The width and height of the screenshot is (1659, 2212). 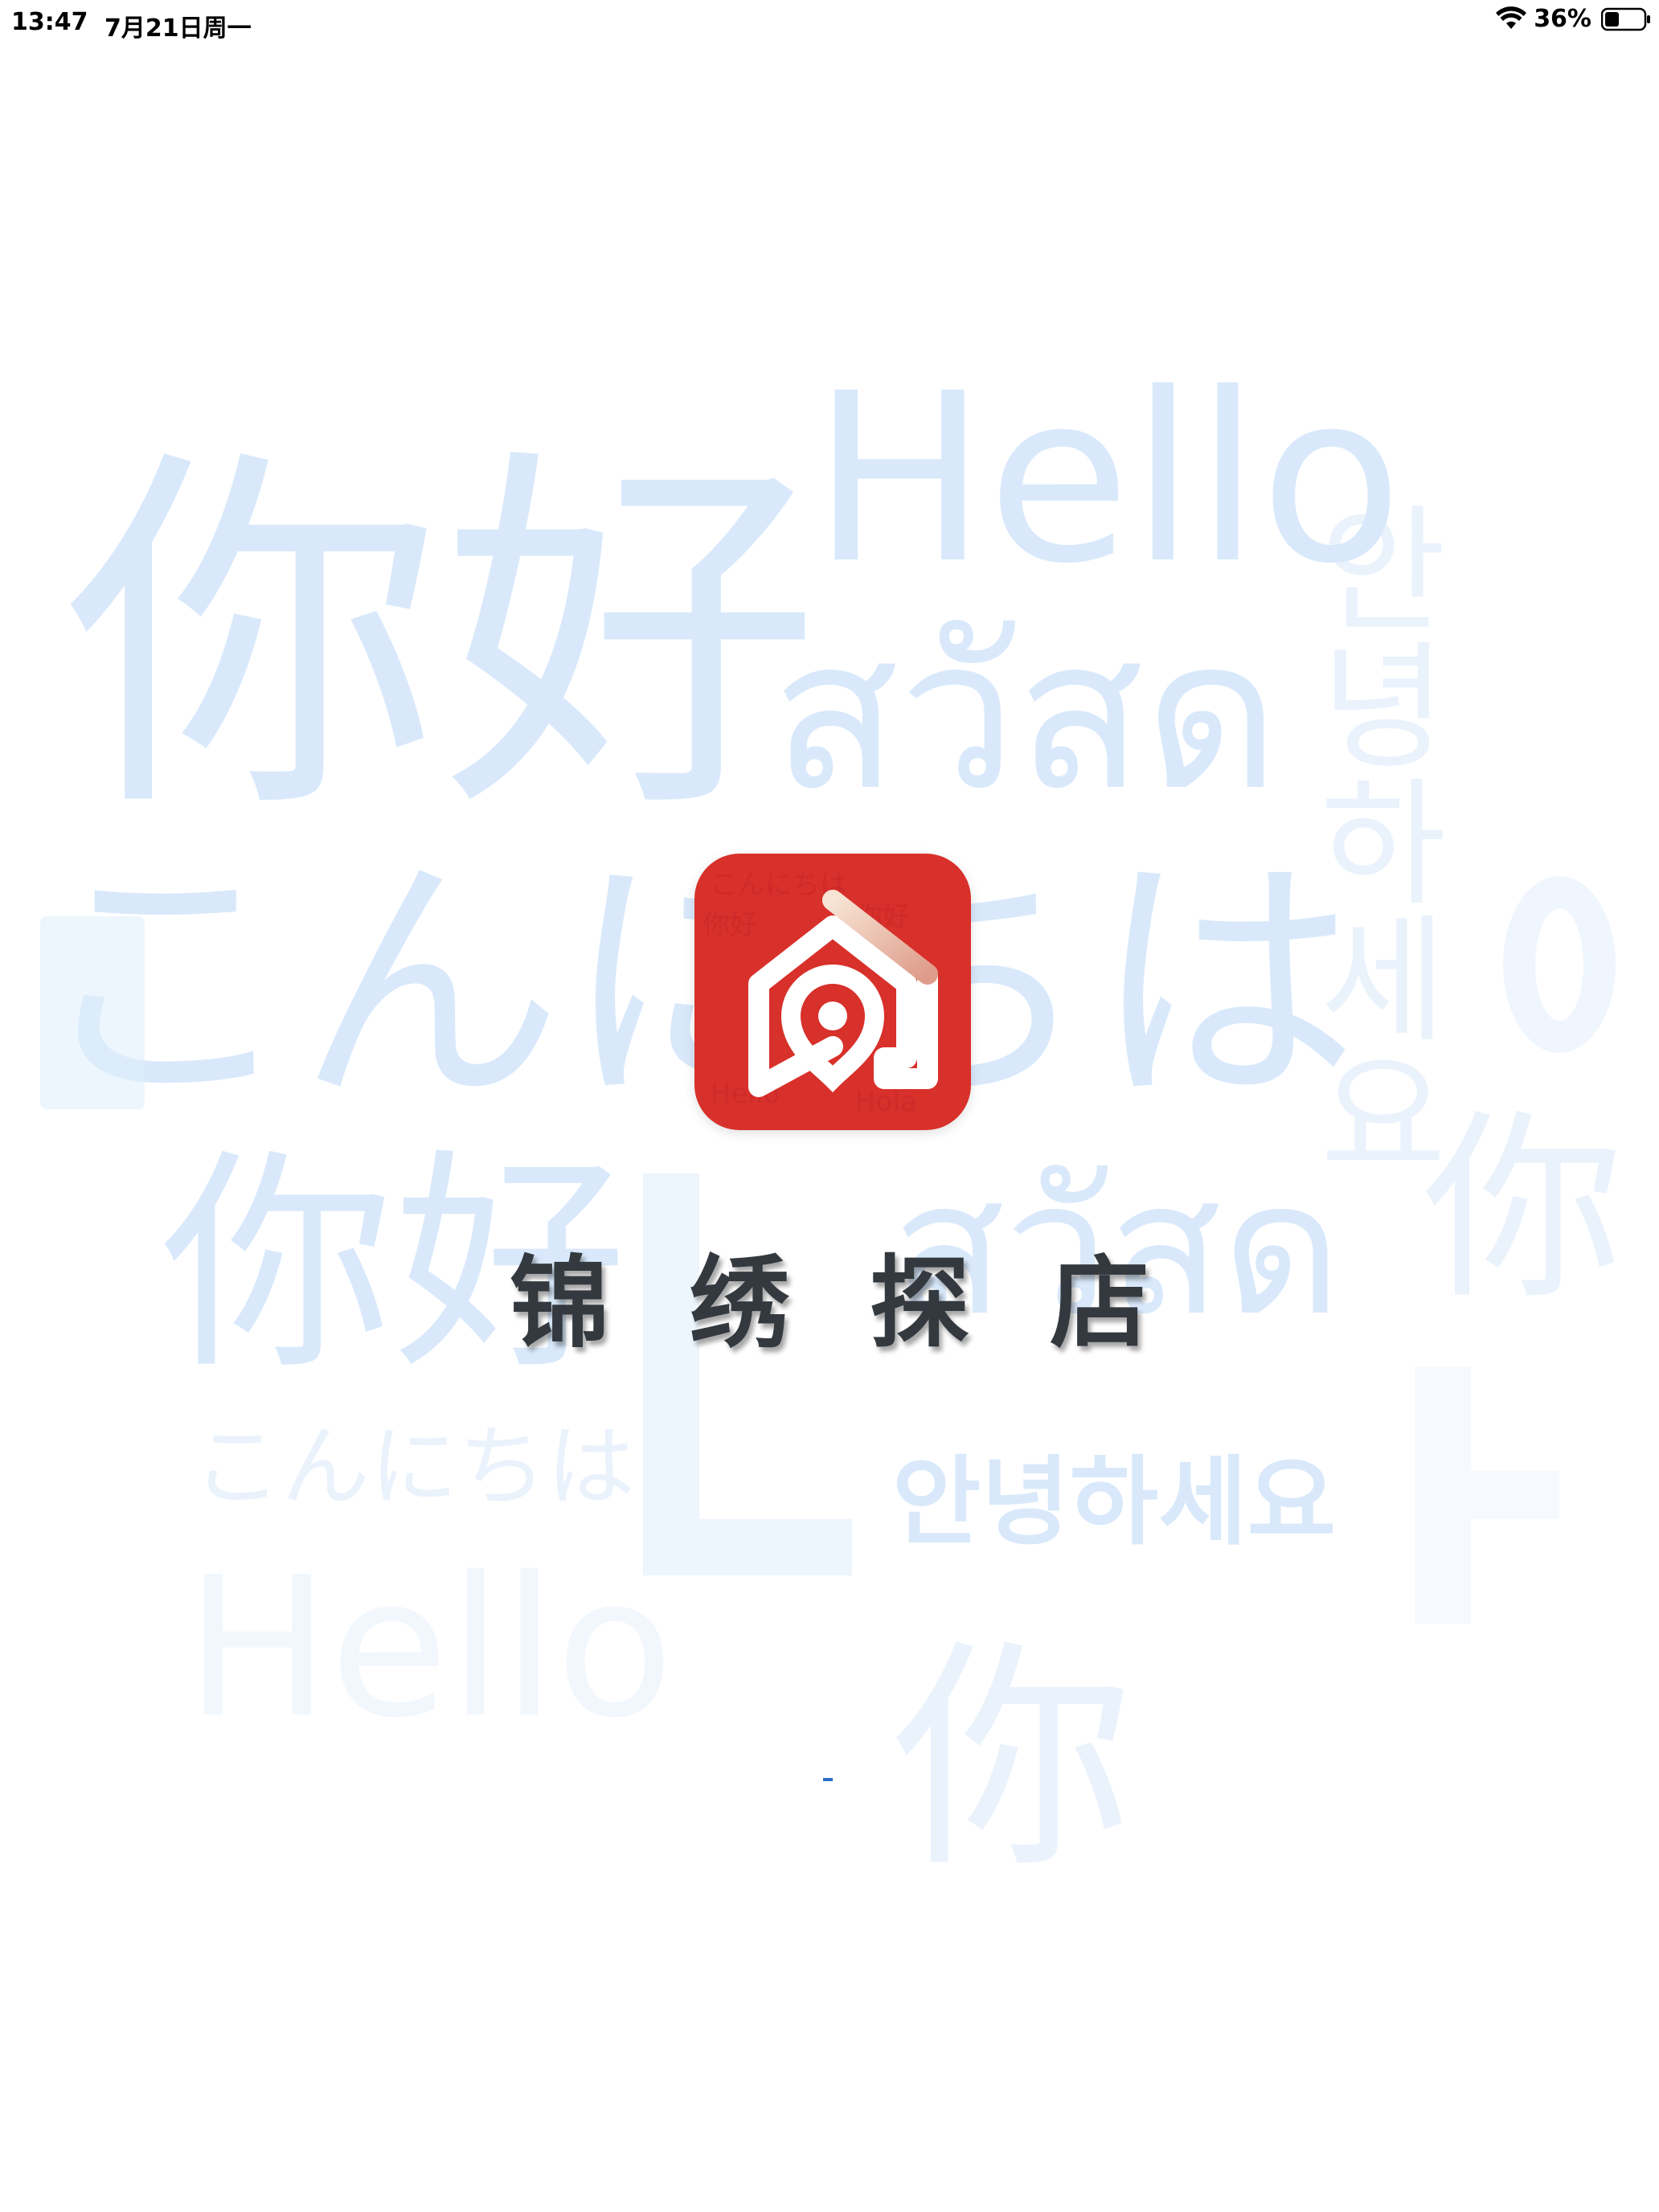 What do you see at coordinates (92, 1013) in the screenshot?
I see `bg-fragment-left-bar` at bounding box center [92, 1013].